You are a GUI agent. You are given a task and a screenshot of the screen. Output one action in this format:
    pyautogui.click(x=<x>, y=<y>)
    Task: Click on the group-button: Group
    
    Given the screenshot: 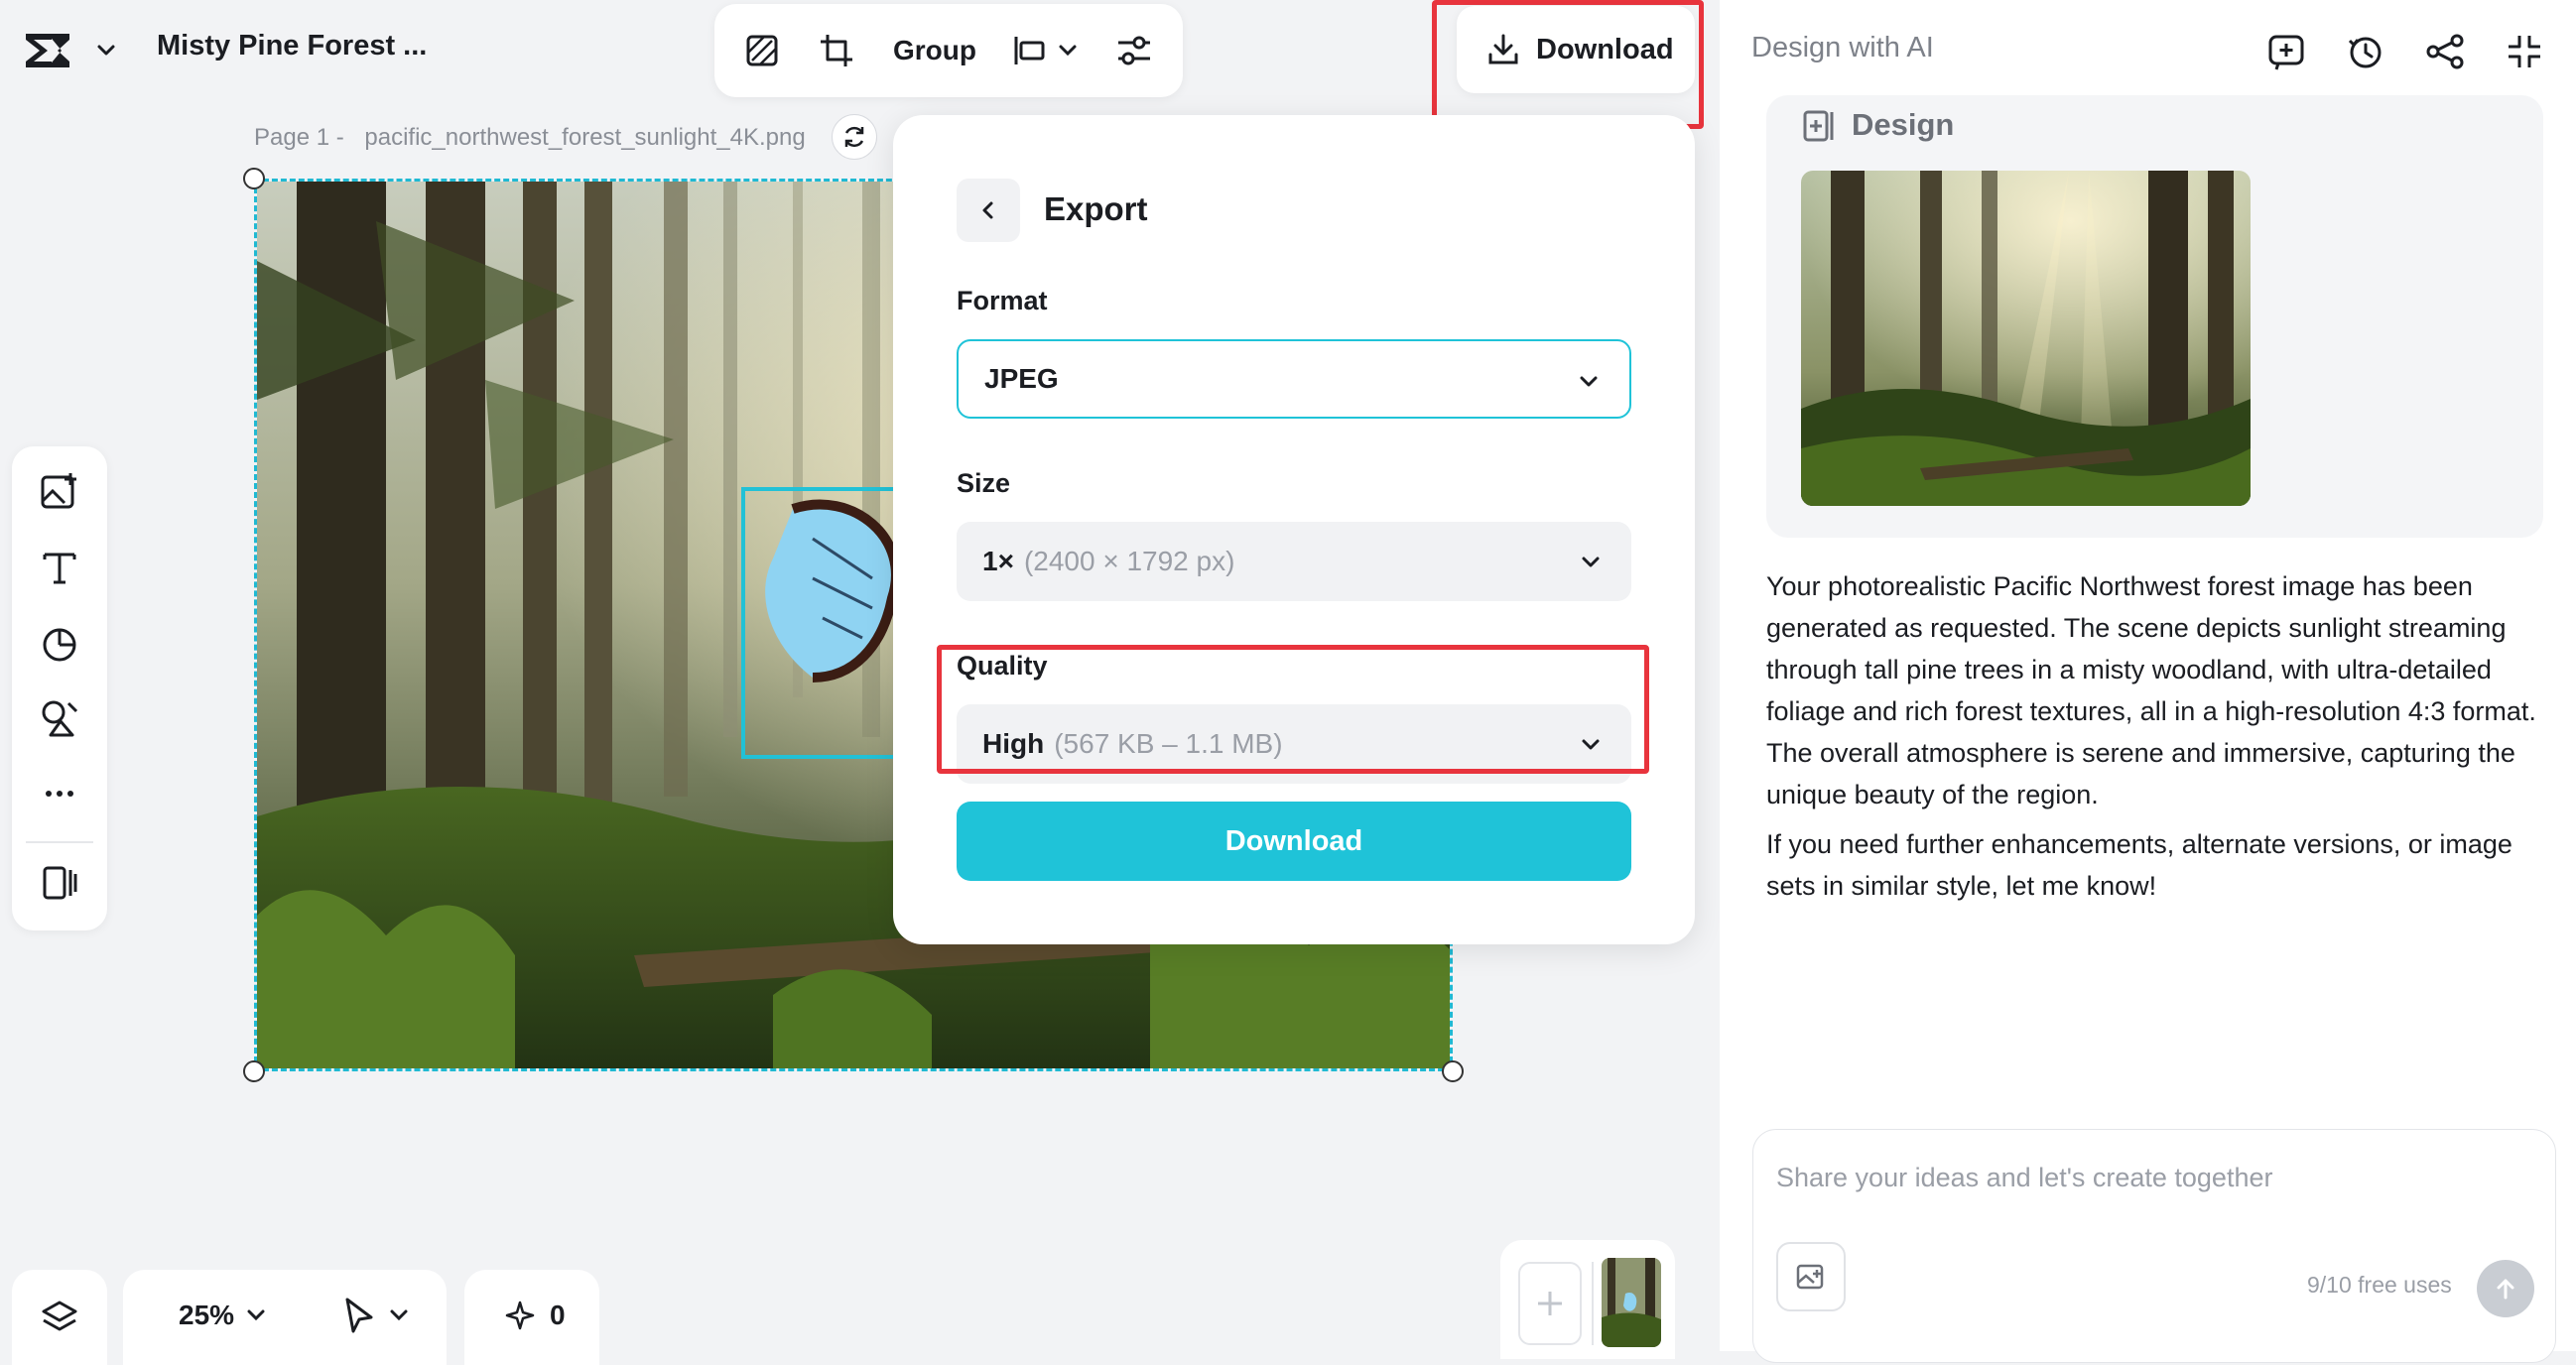 What is the action you would take?
    pyautogui.click(x=935, y=50)
    